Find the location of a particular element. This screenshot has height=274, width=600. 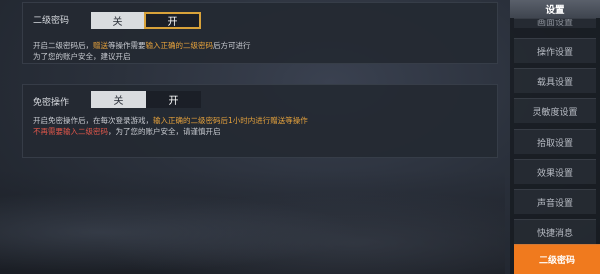

secondary-password-toggle: 关 开 is located at coordinates (146, 20).